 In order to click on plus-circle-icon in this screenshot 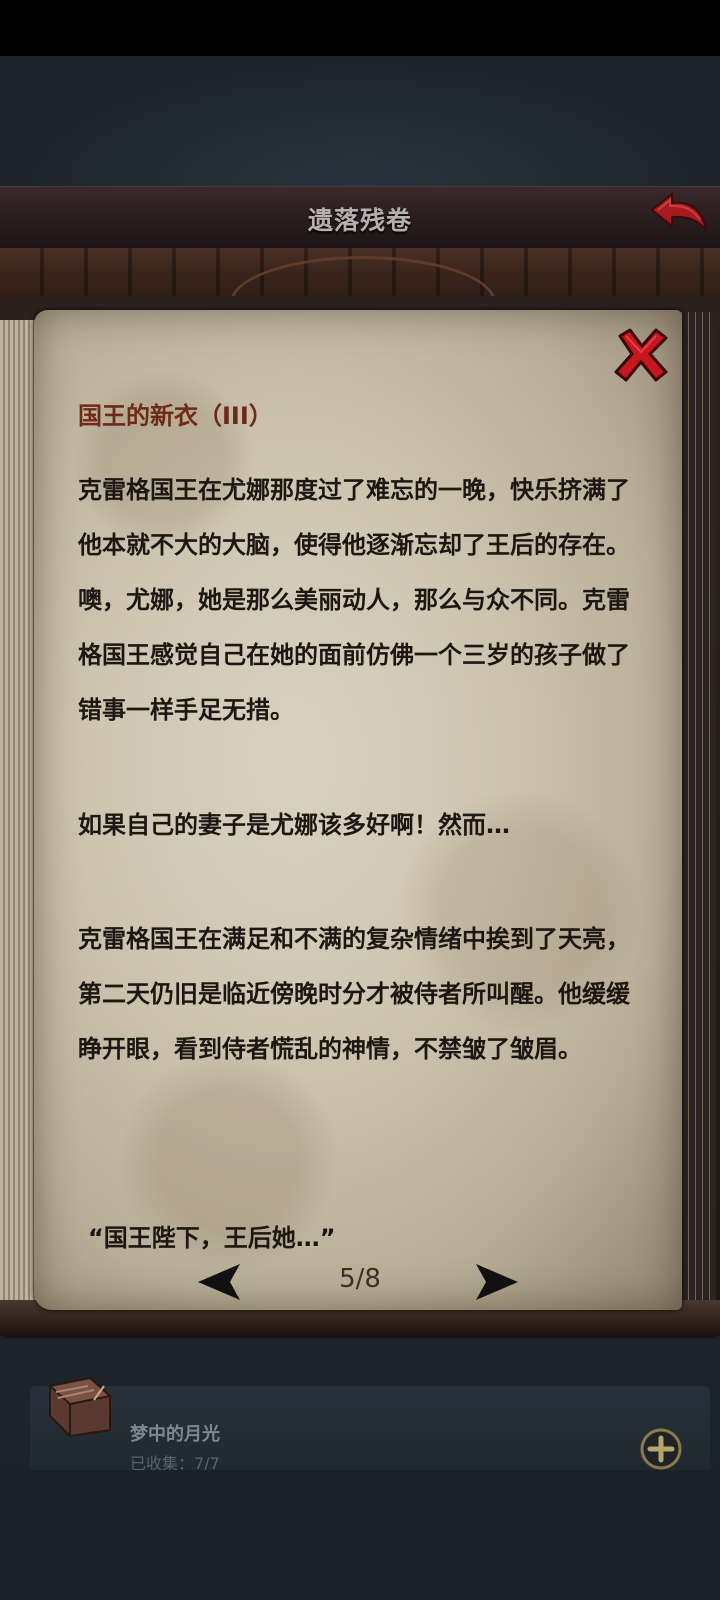, I will do `click(661, 1449)`.